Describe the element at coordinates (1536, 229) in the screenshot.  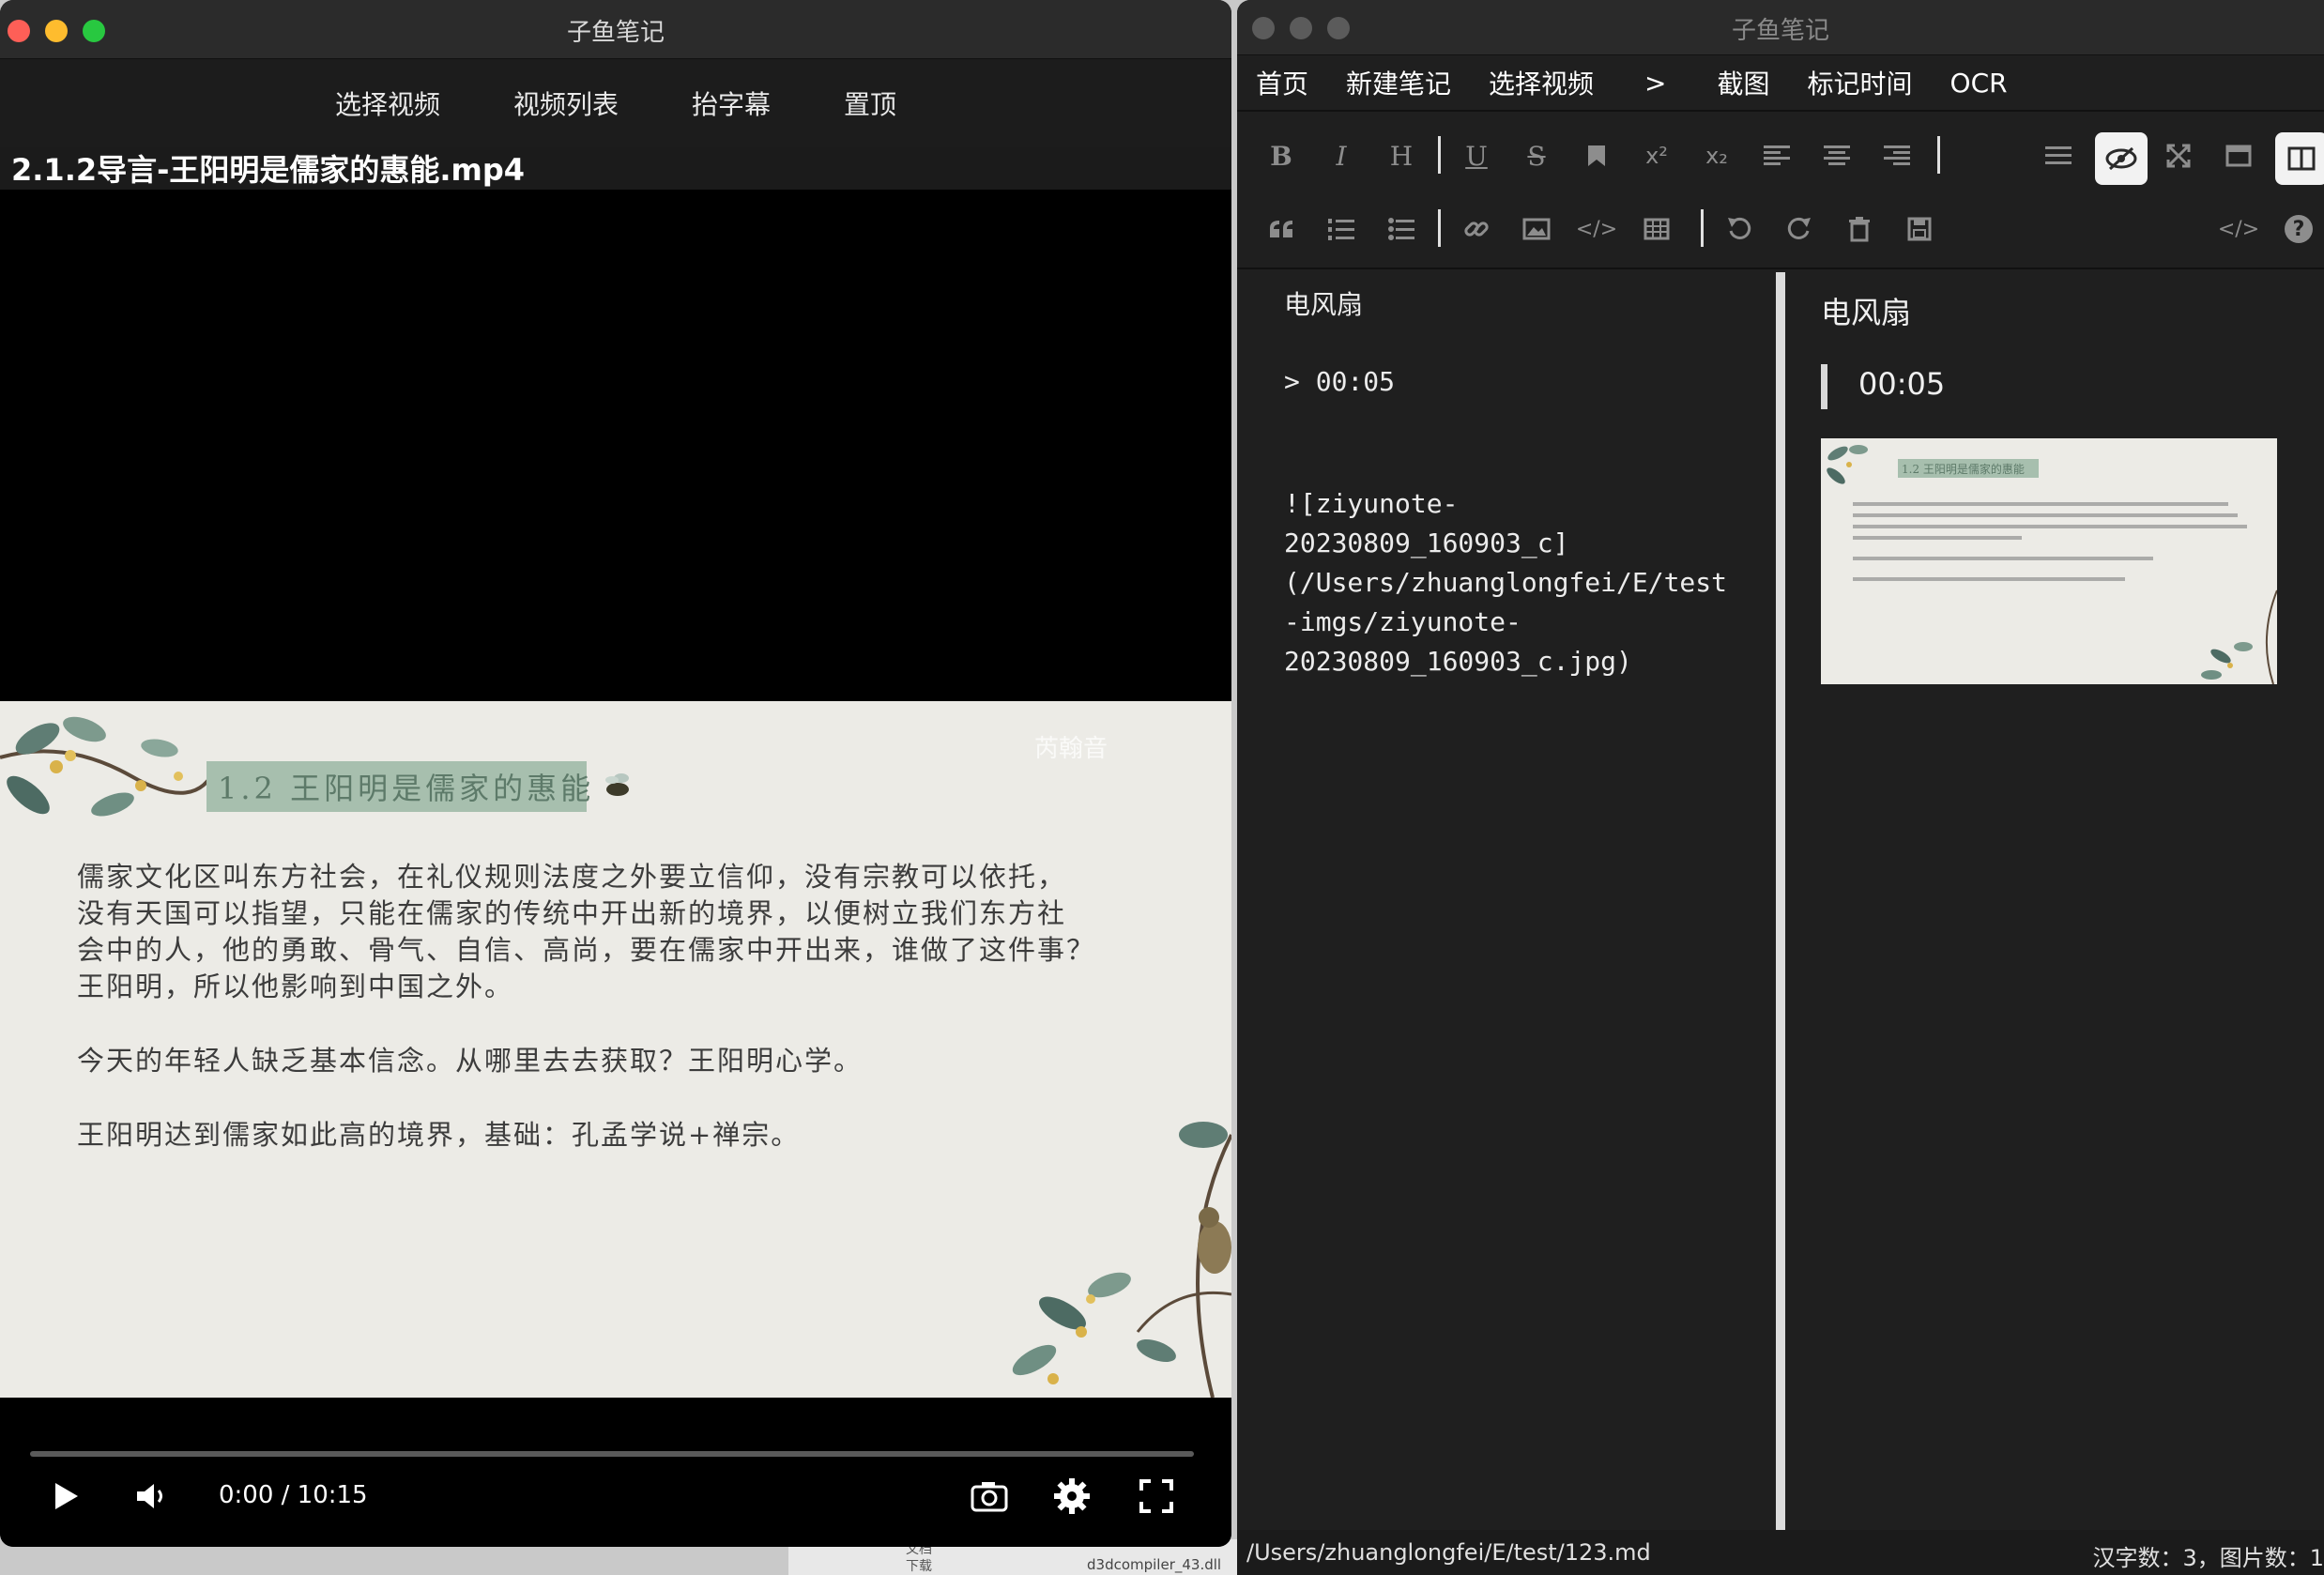
I see `image-icon` at that location.